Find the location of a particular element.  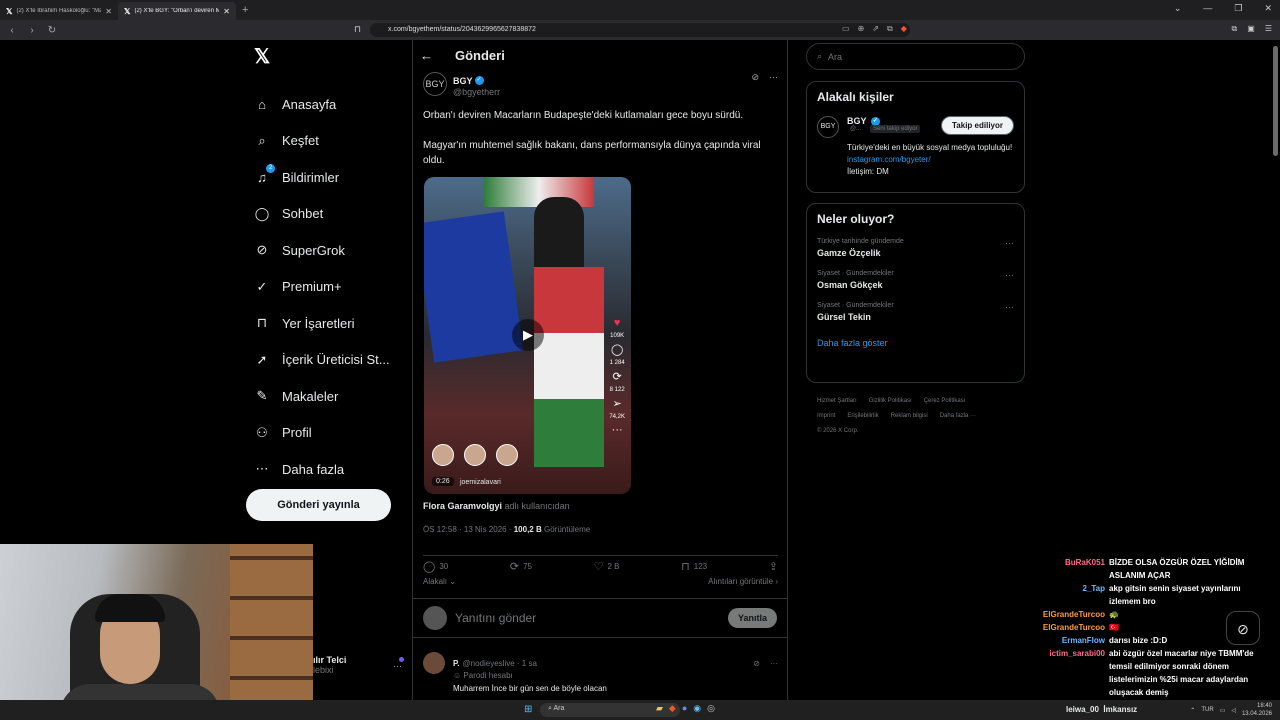

repost-button: ⟳ 75 is located at coordinates (521, 566).